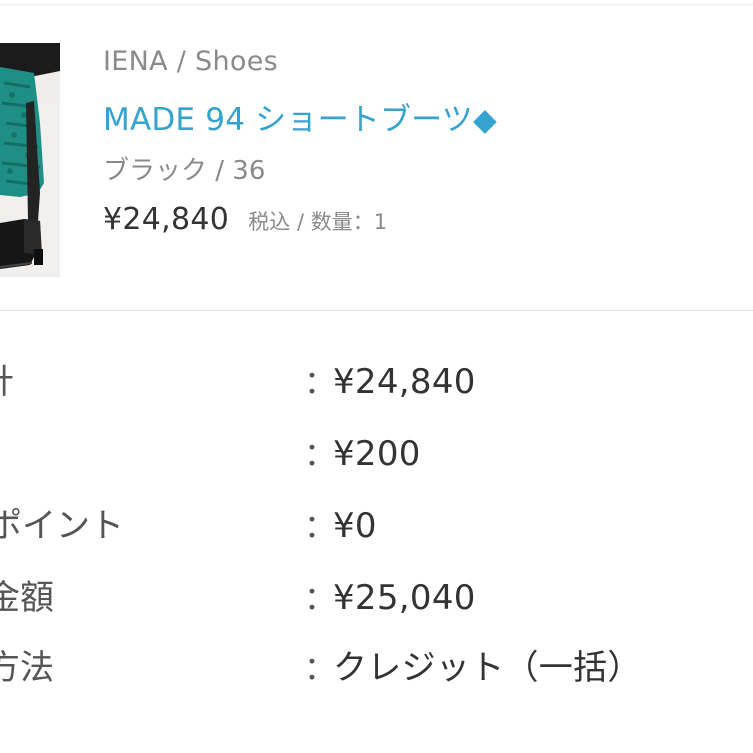 This screenshot has width=753, height=753. I want to click on summary-row-shipping: ： ¥200, so click(376, 462).